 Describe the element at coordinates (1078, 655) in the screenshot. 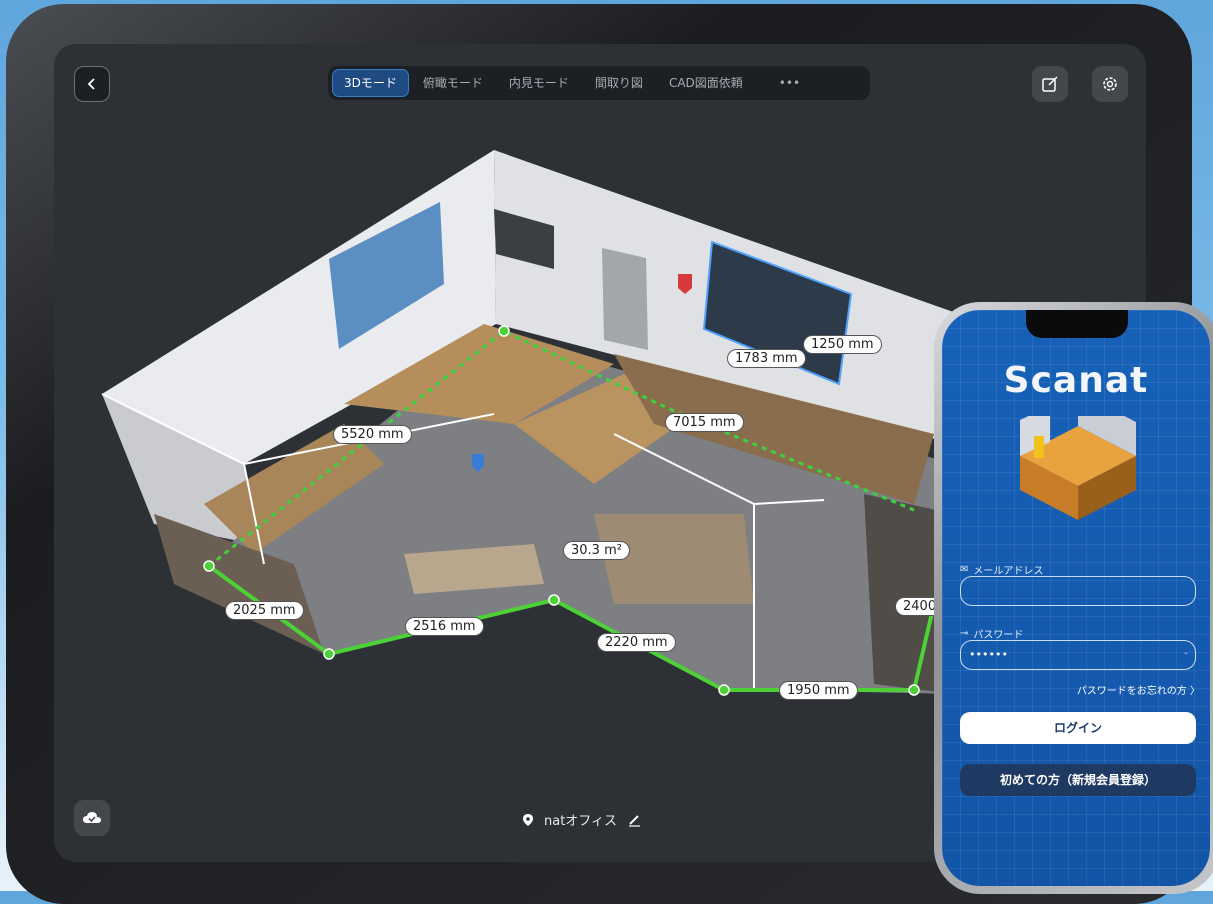

I see `password-input: ••••••` at that location.